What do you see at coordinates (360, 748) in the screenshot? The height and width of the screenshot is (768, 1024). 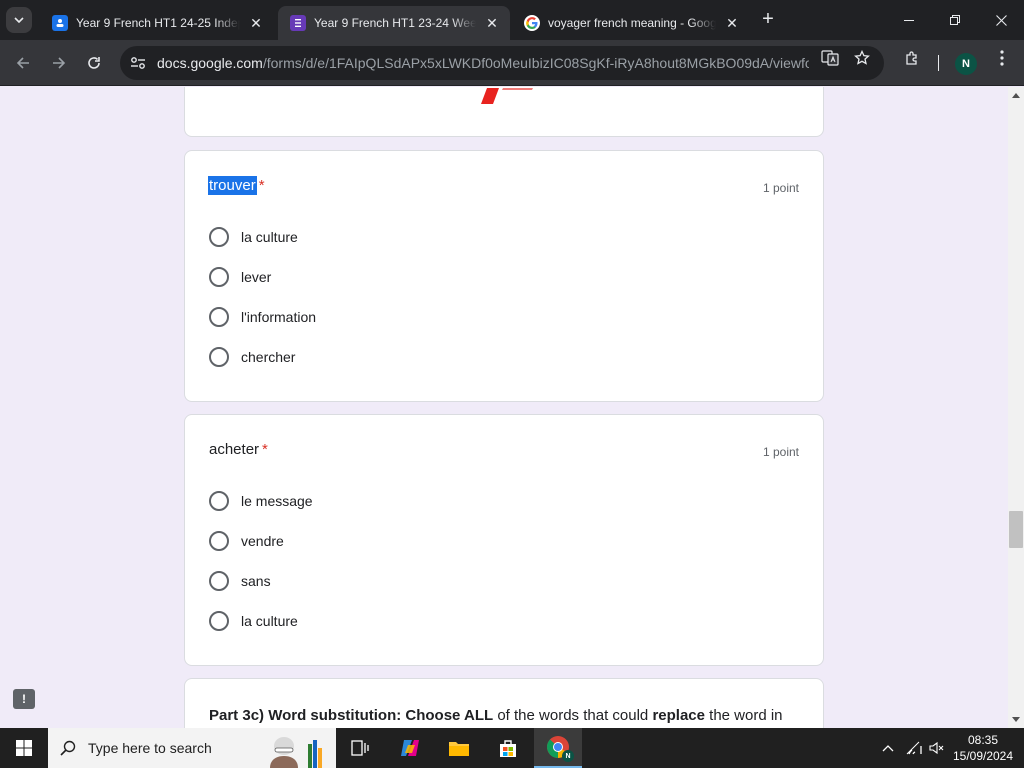 I see `task-view-icon` at bounding box center [360, 748].